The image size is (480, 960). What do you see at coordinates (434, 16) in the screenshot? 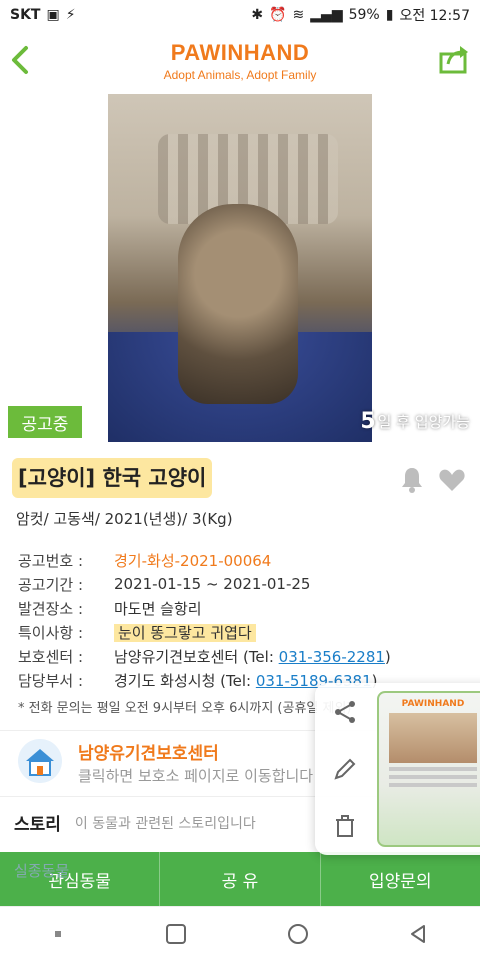
I see `time-label: 오전 12:57` at bounding box center [434, 16].